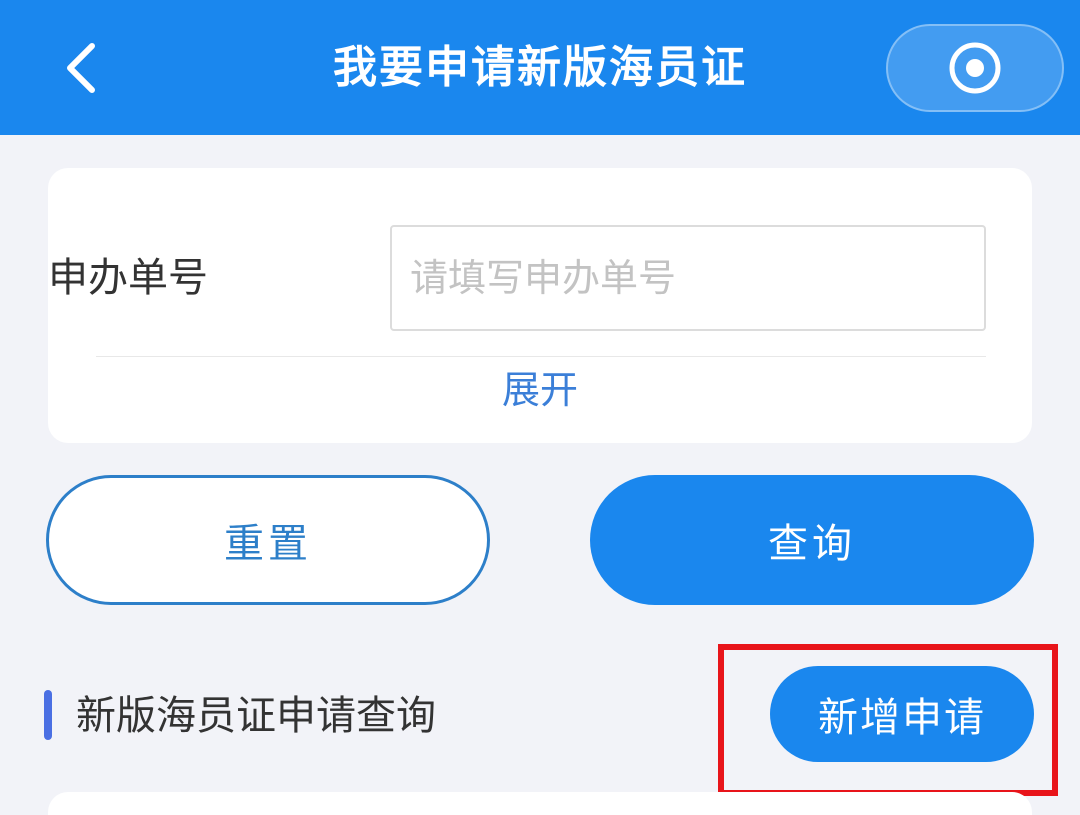  I want to click on order-number-label: 申办单号, so click(128, 278).